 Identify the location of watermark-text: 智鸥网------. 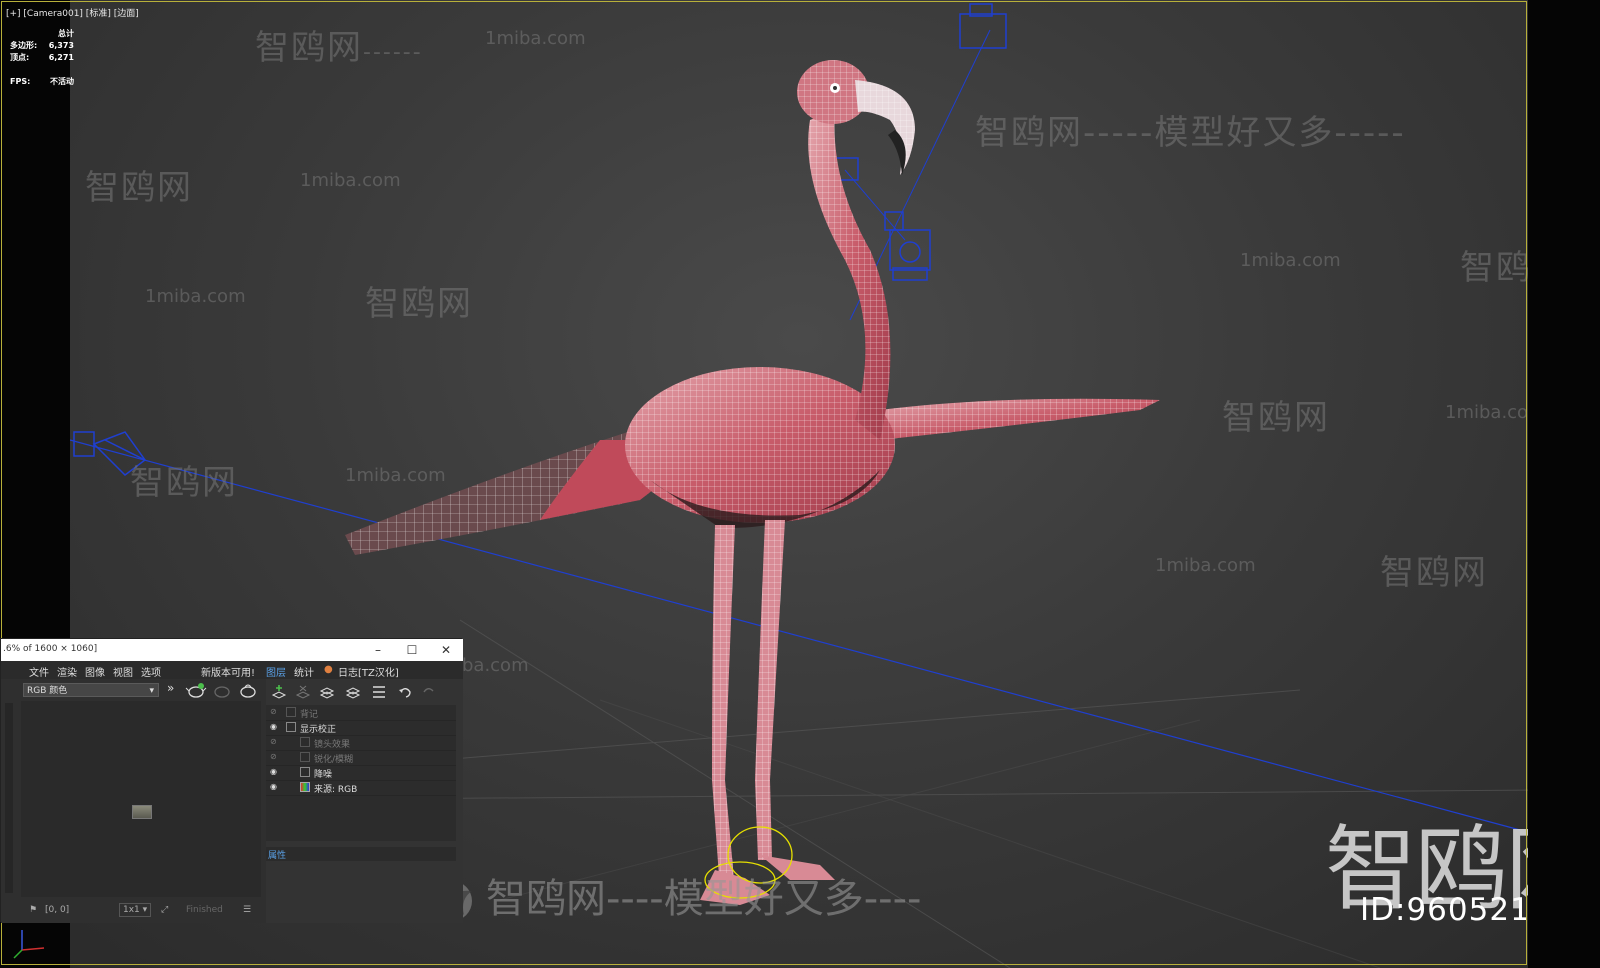
(339, 48).